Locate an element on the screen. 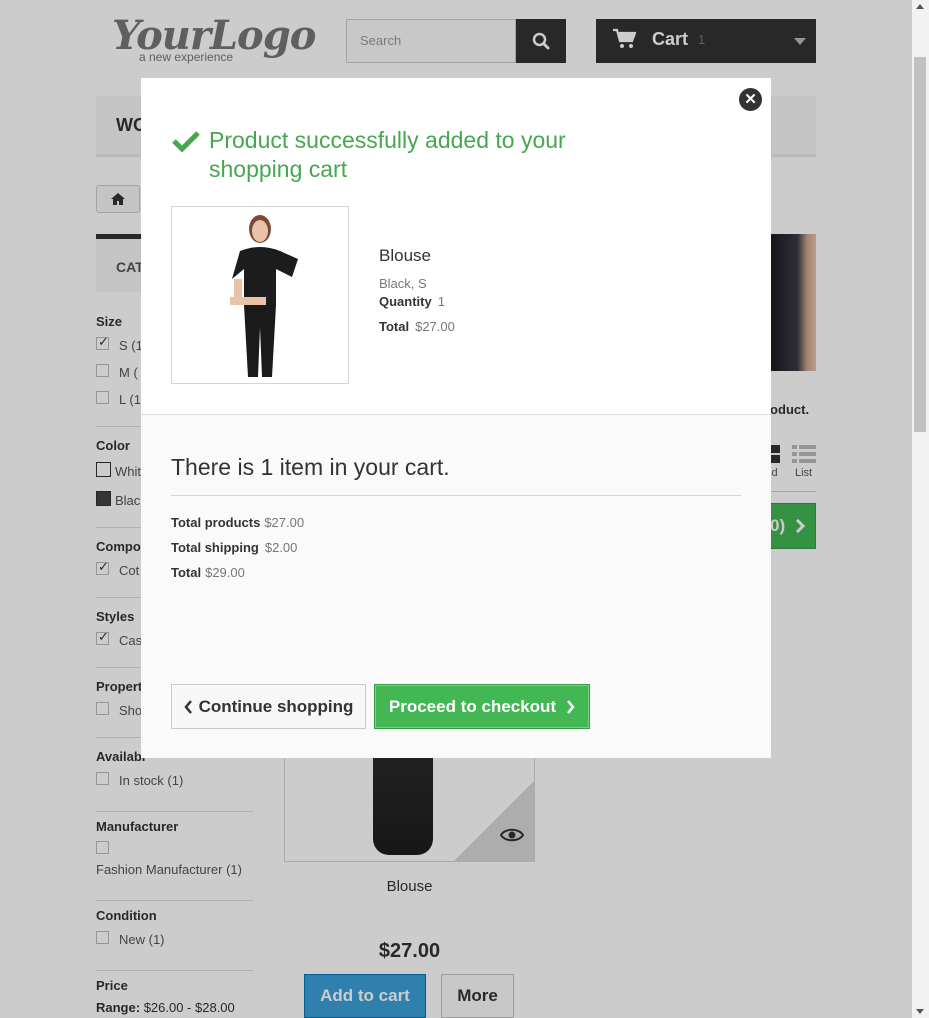 The width and height of the screenshot is (929, 1018). chevron-left-icon is located at coordinates (187, 706).